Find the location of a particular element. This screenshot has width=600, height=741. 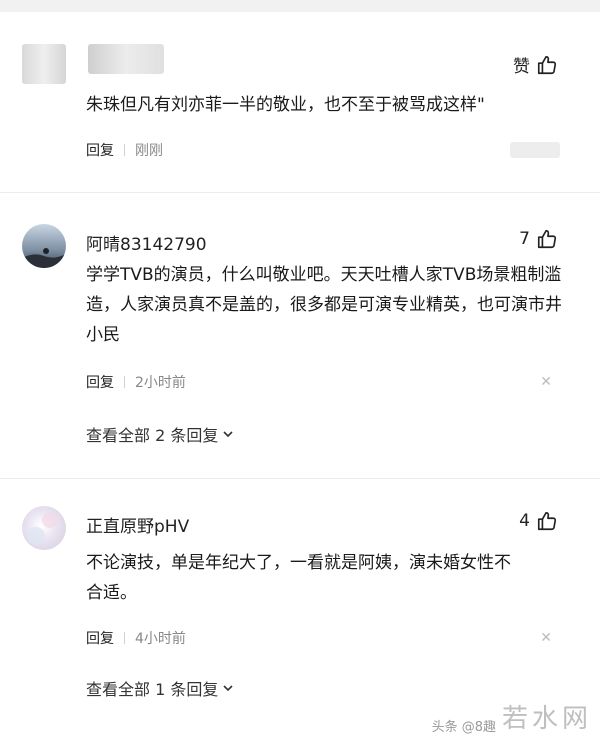

view-all-replies: 查看全部 1 条回复 is located at coordinates (160, 688).